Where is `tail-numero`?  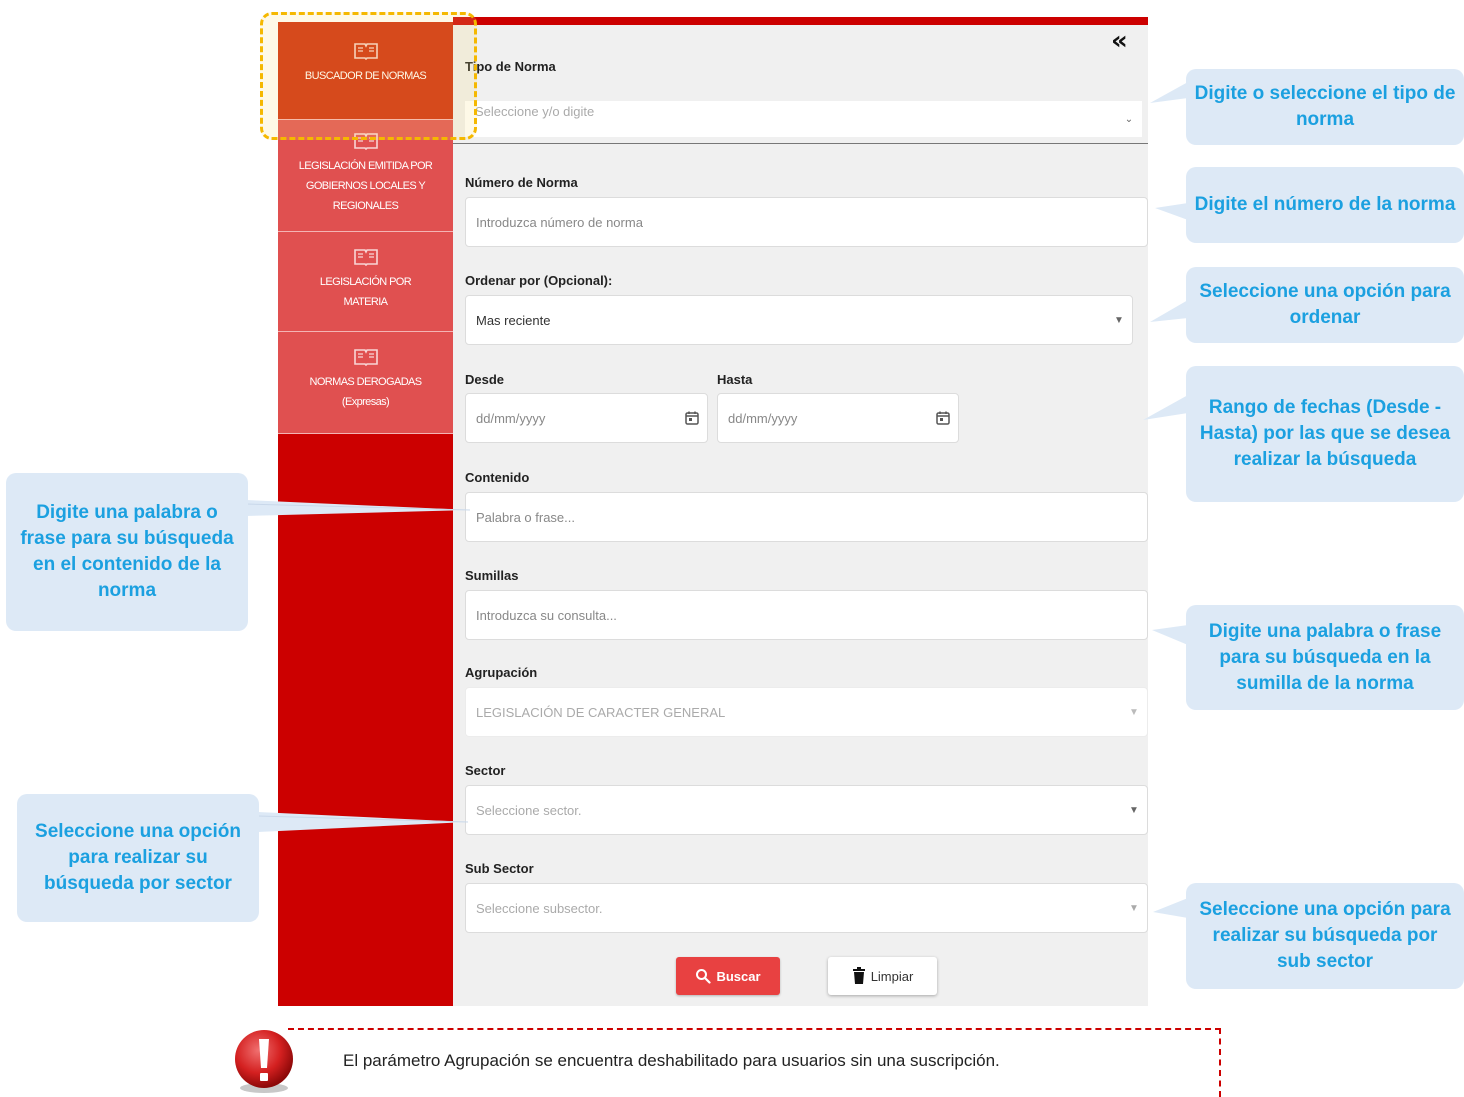
tail-numero is located at coordinates (1171, 211).